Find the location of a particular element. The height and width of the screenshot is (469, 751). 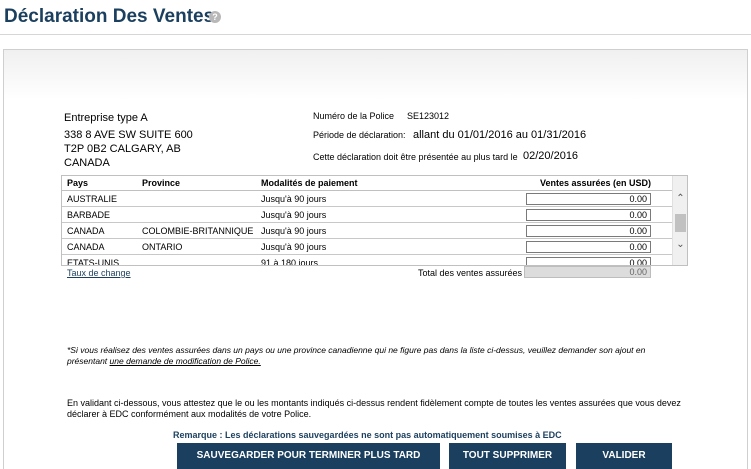

row-country: AUSTRALIE is located at coordinates (92, 199).